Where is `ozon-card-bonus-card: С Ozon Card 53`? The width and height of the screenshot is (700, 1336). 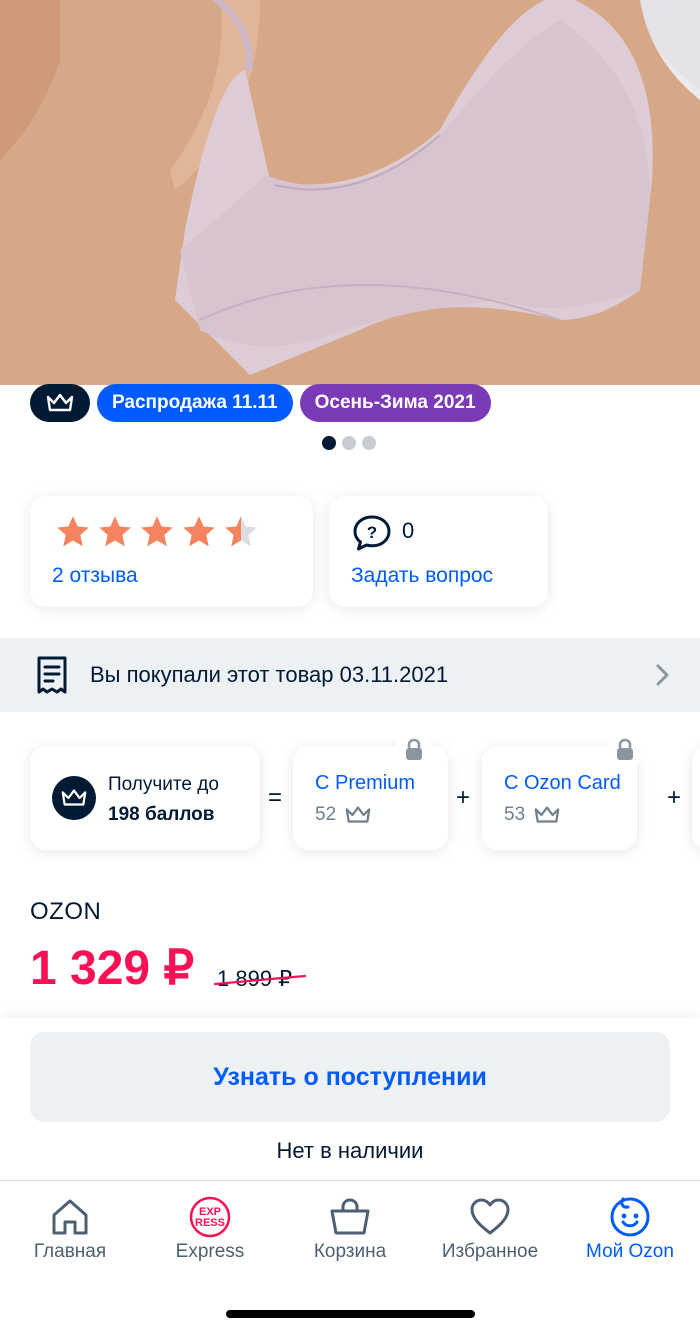 ozon-card-bonus-card: С Ozon Card 53 is located at coordinates (562, 791).